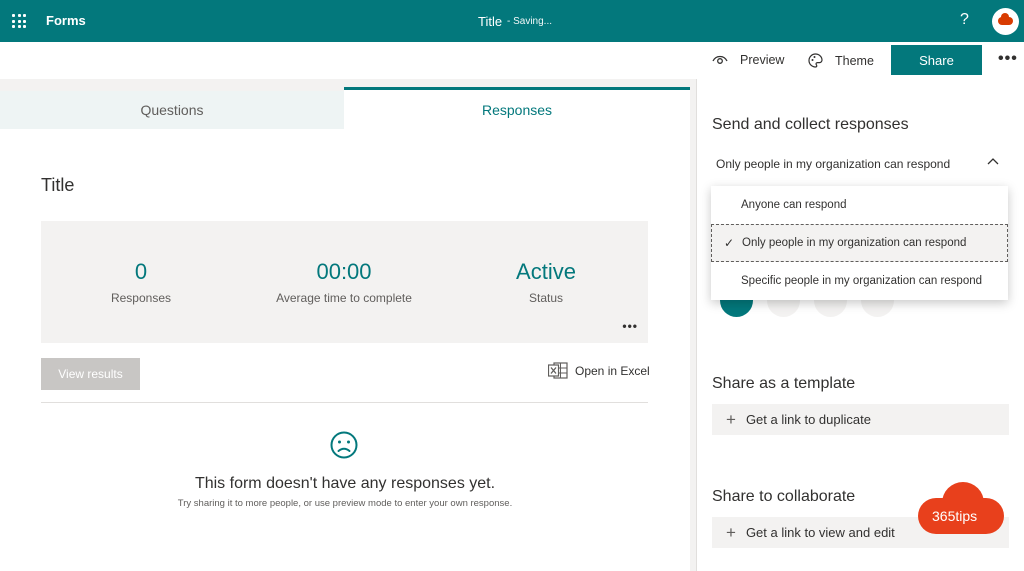 Image resolution: width=1024 pixels, height=571 pixels. What do you see at coordinates (810, 124) in the screenshot?
I see `send-collect-heading: Send and collect responses` at bounding box center [810, 124].